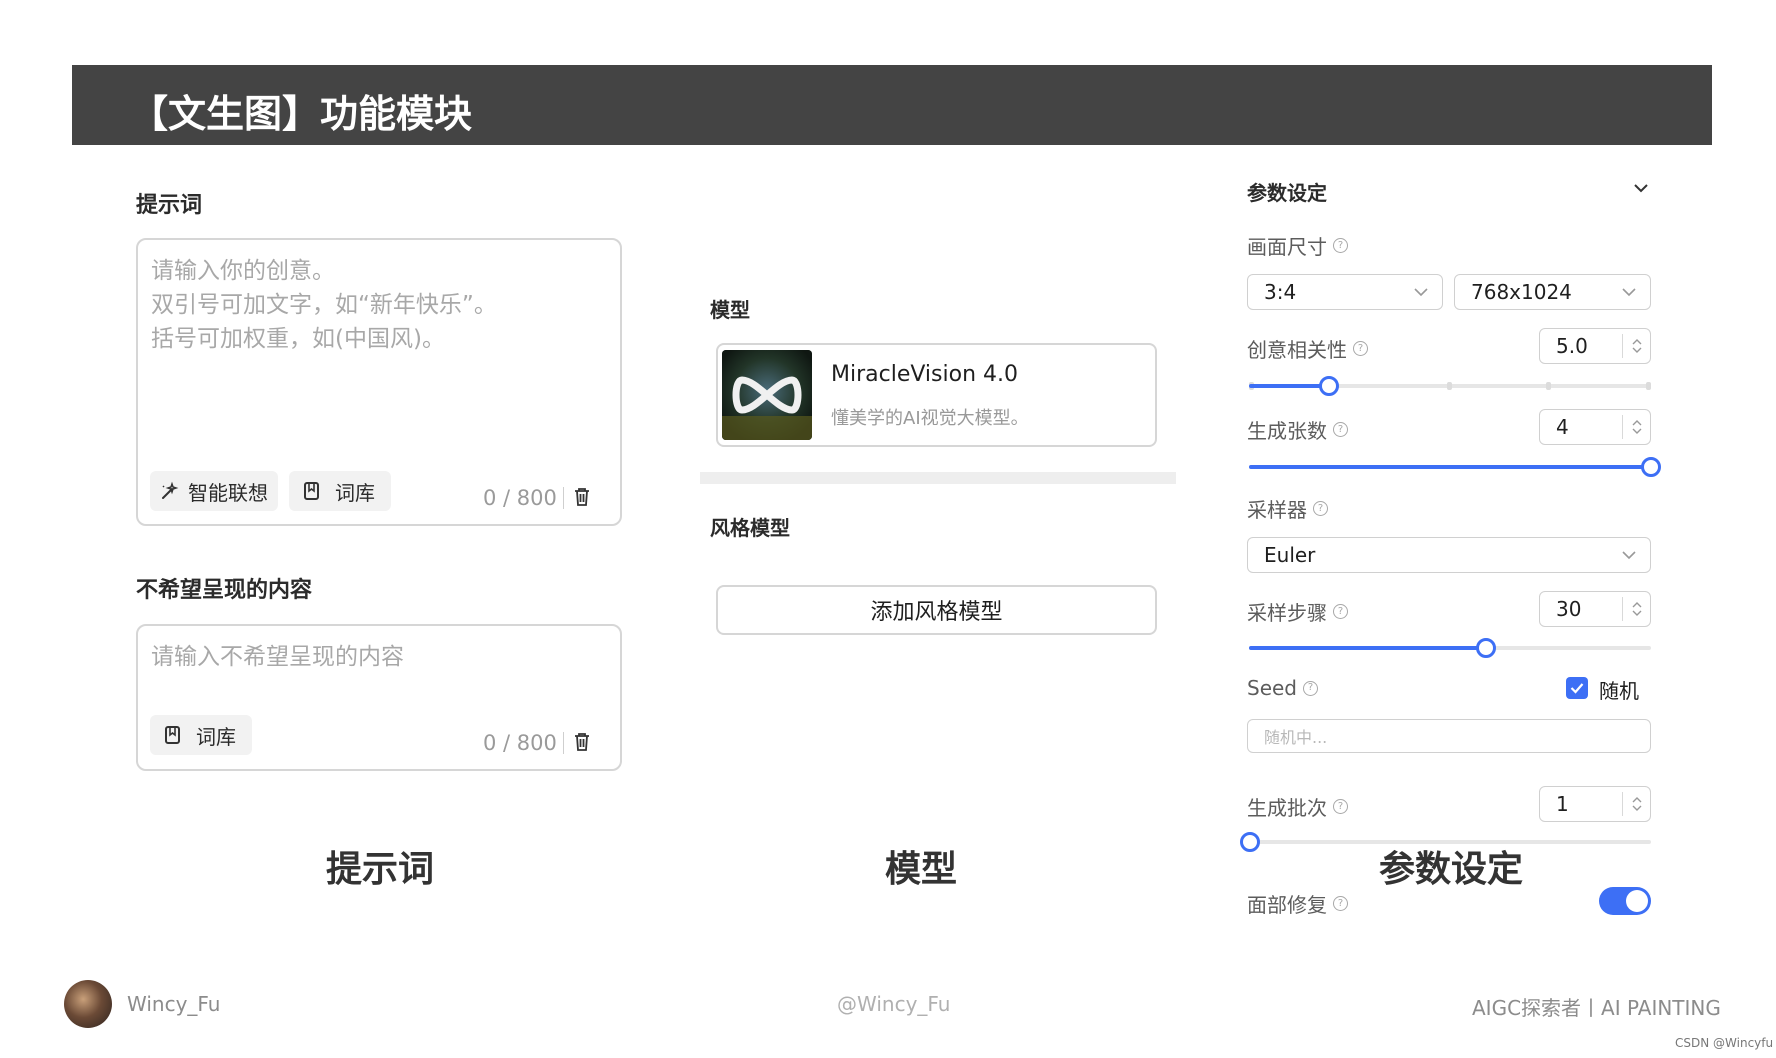  Describe the element at coordinates (340, 491) in the screenshot. I see `prompt-lexicon-button: 词库` at that location.